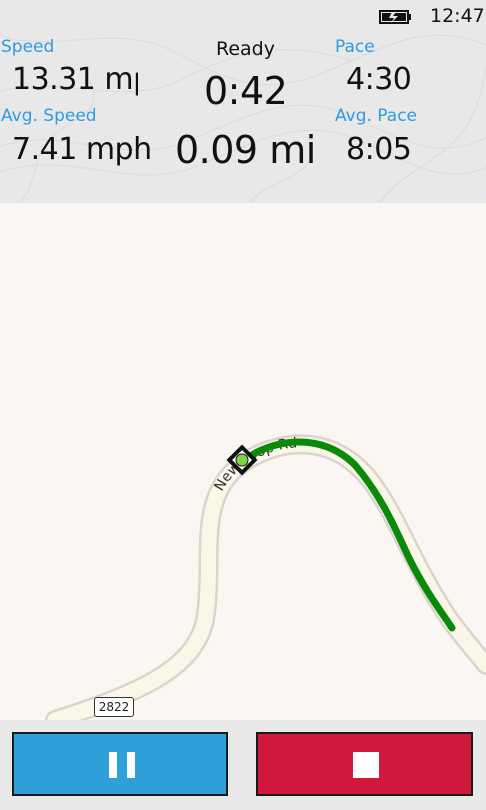  Describe the element at coordinates (114, 707) in the screenshot. I see `road-shield: 2822` at that location.